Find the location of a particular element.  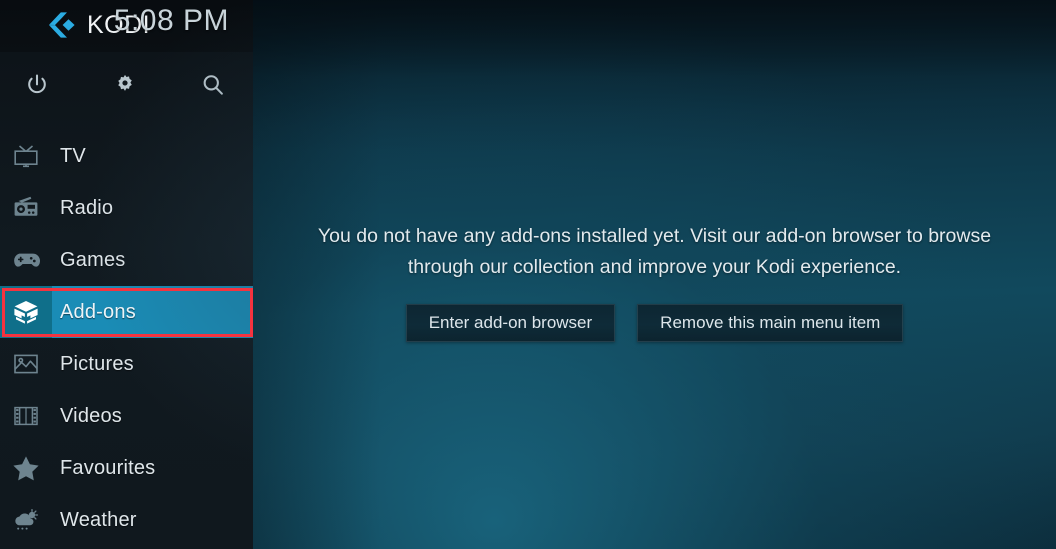

sidebar-item-label: Radio is located at coordinates (87, 207).